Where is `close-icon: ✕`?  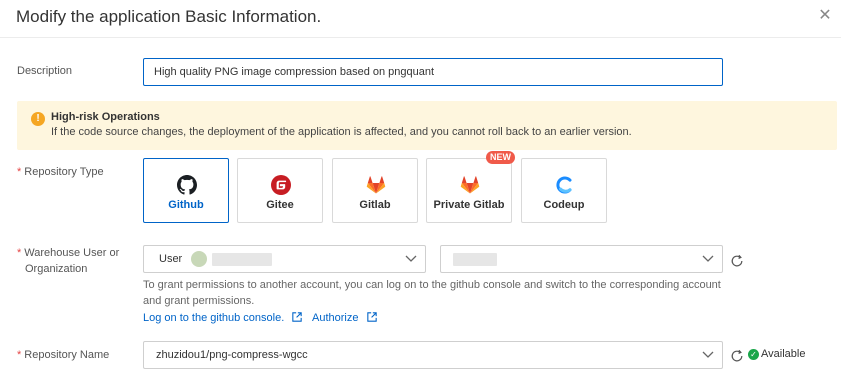
close-icon: ✕ is located at coordinates (825, 16).